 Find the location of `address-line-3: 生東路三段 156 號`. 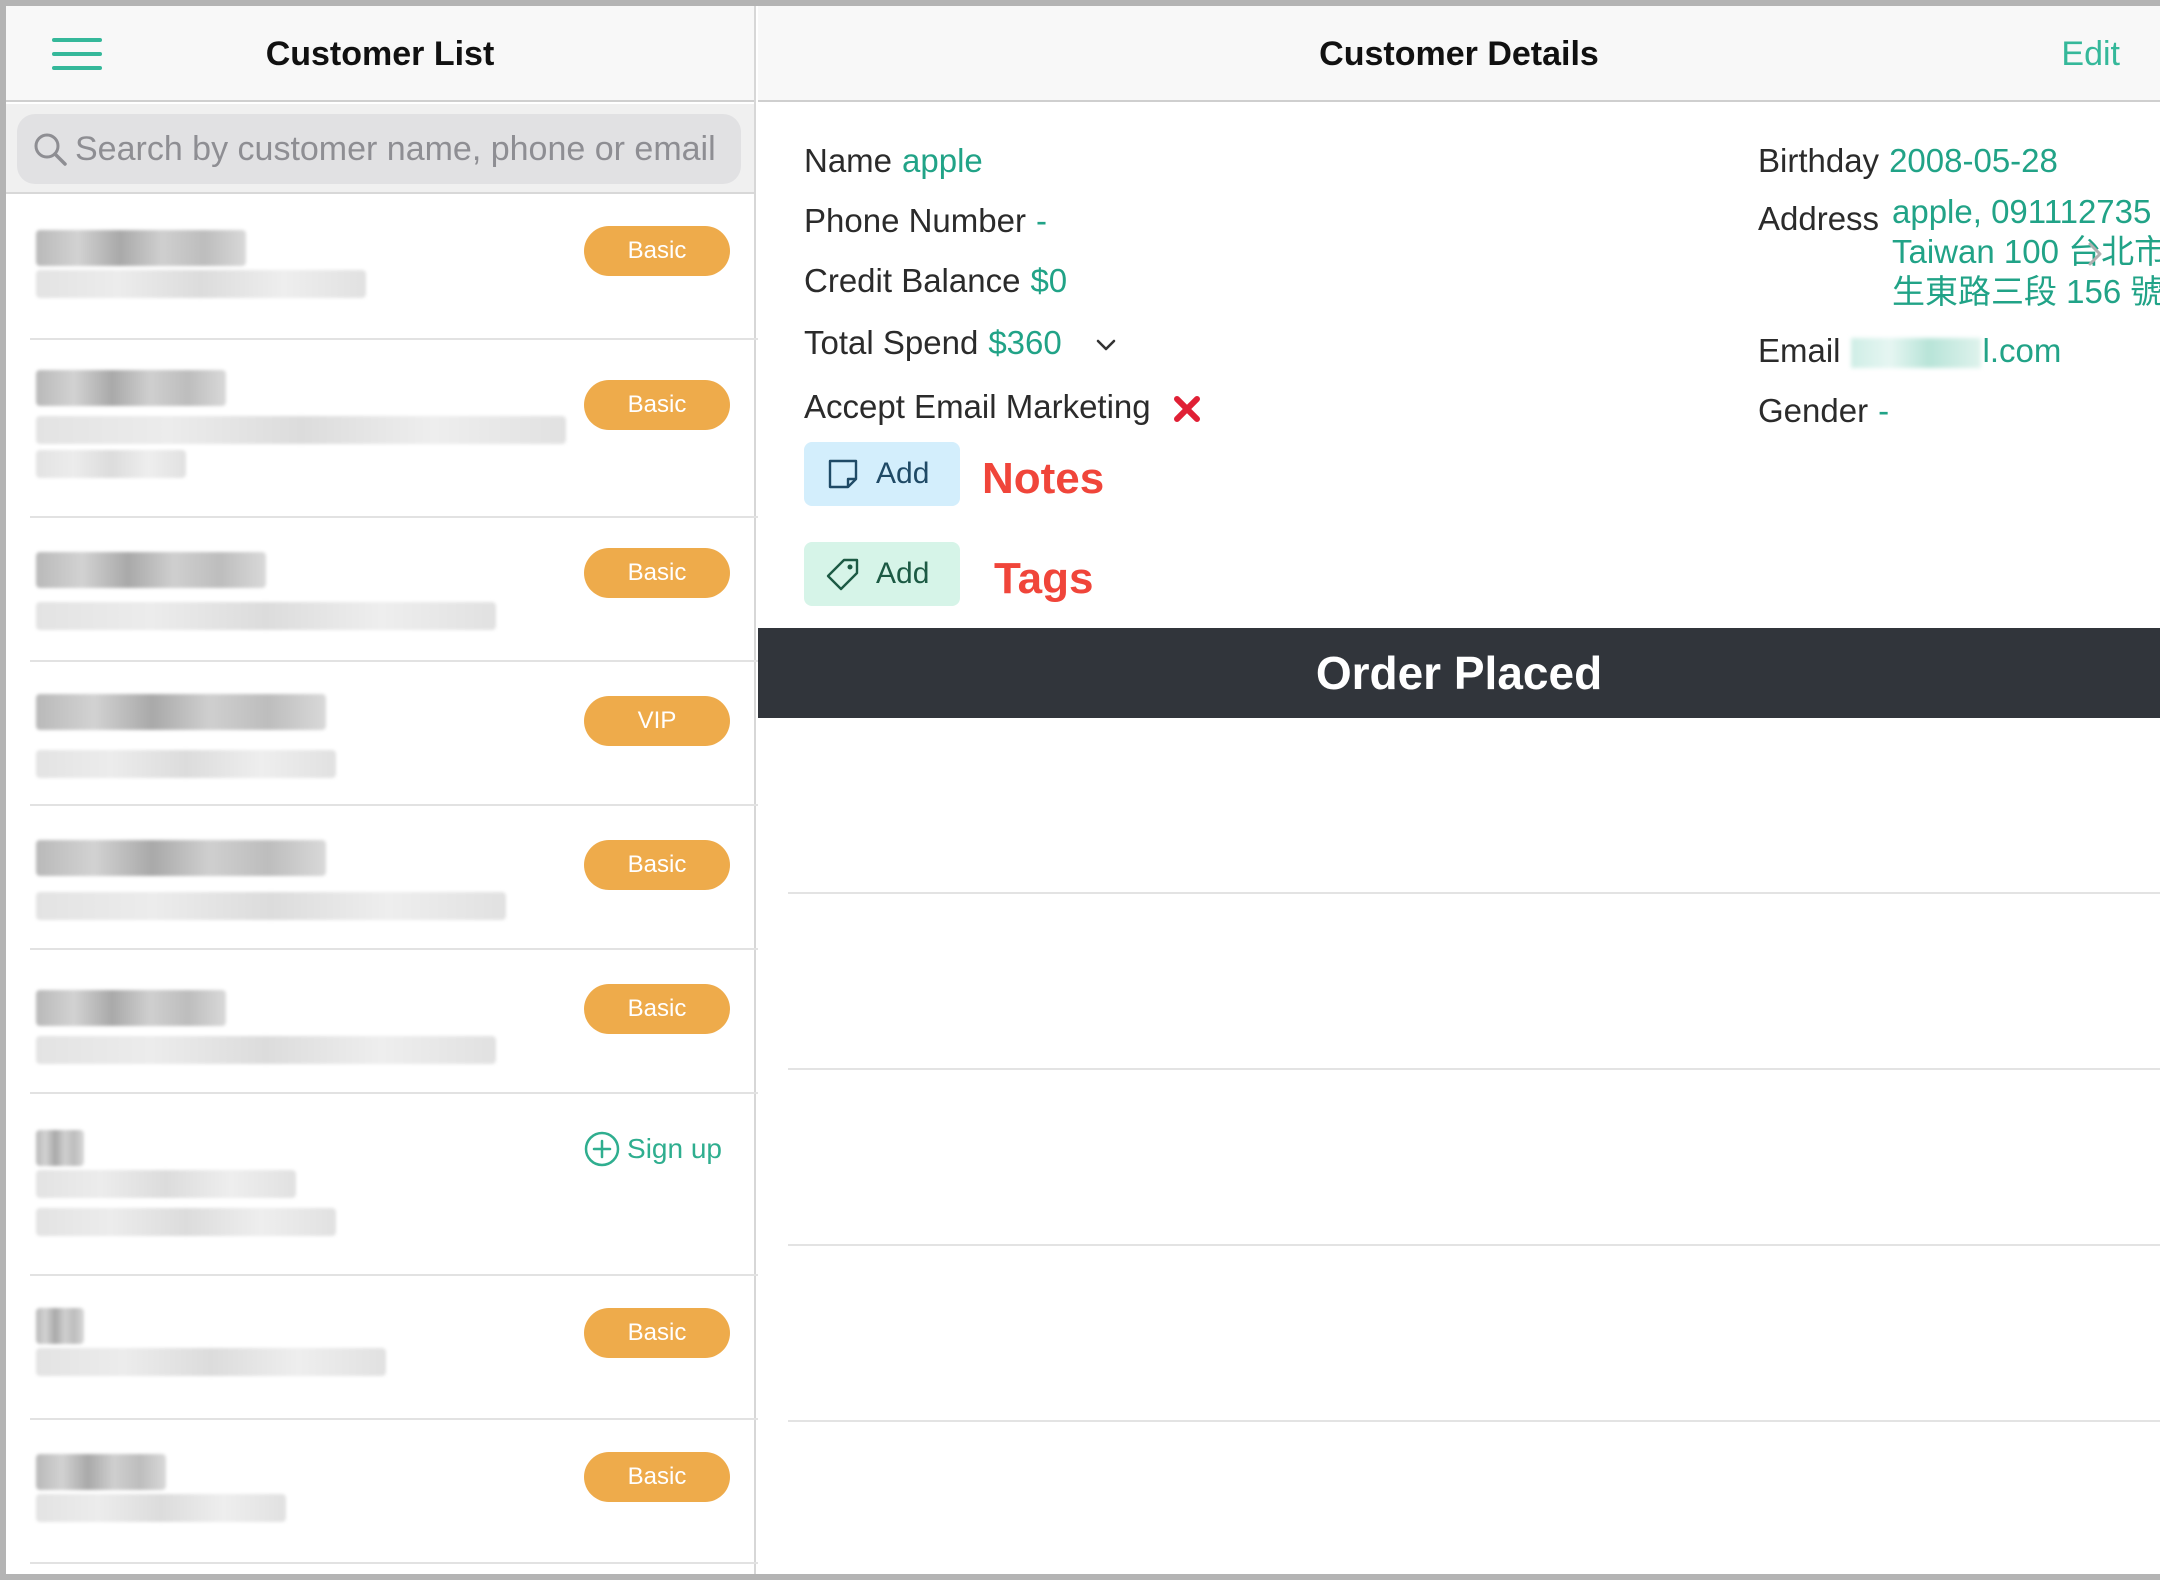

address-line-3: 生東路三段 156 號 is located at coordinates (2026, 291).